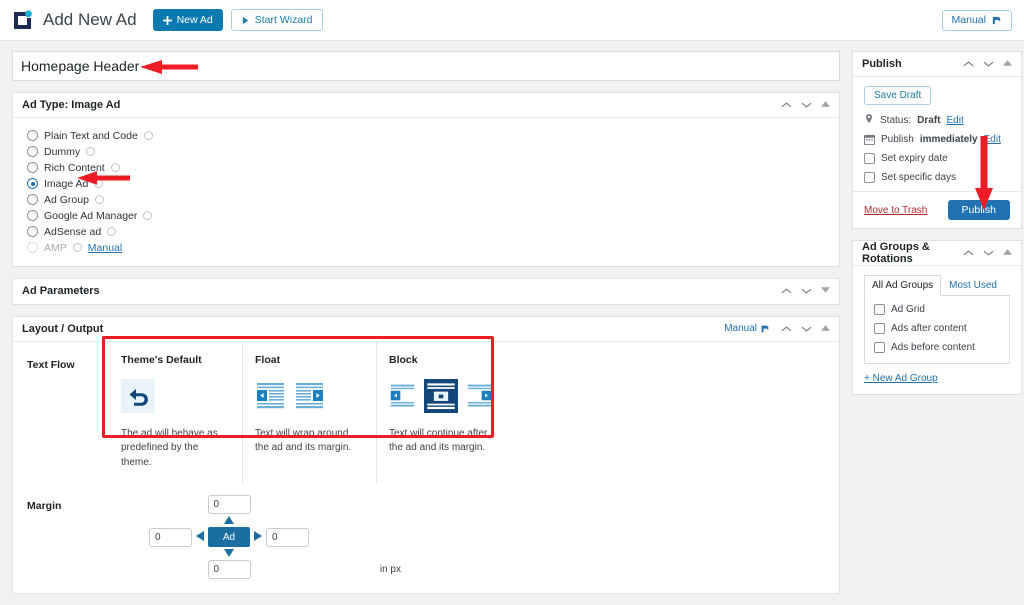 Image resolution: width=1024 pixels, height=605 pixels. Describe the element at coordinates (426, 291) in the screenshot. I see `ad-parameters-header: Ad Parameters` at that location.